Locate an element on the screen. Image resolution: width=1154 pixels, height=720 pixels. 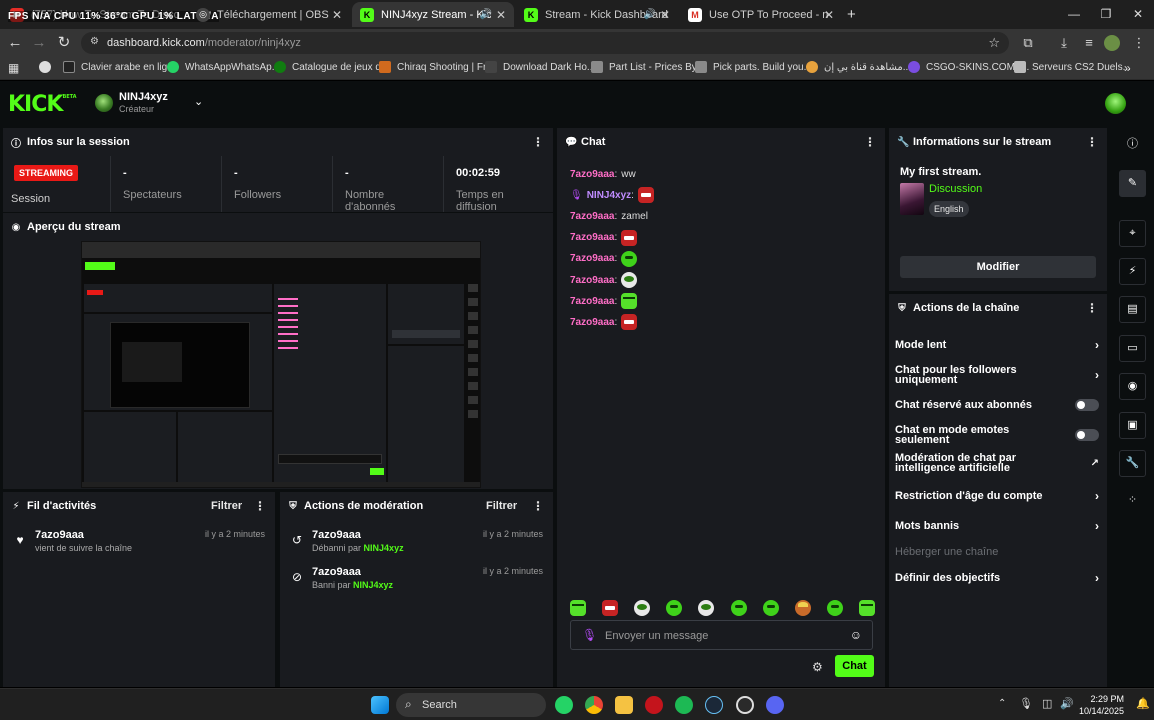
emoji-picker-icon: ☺ is located at coordinates (856, 635).